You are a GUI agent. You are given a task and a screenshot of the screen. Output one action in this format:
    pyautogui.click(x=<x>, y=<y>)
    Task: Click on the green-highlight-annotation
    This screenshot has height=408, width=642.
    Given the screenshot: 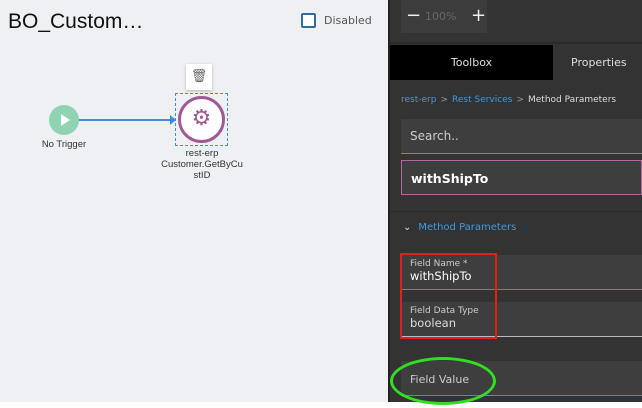 What is the action you would take?
    pyautogui.click(x=443, y=381)
    